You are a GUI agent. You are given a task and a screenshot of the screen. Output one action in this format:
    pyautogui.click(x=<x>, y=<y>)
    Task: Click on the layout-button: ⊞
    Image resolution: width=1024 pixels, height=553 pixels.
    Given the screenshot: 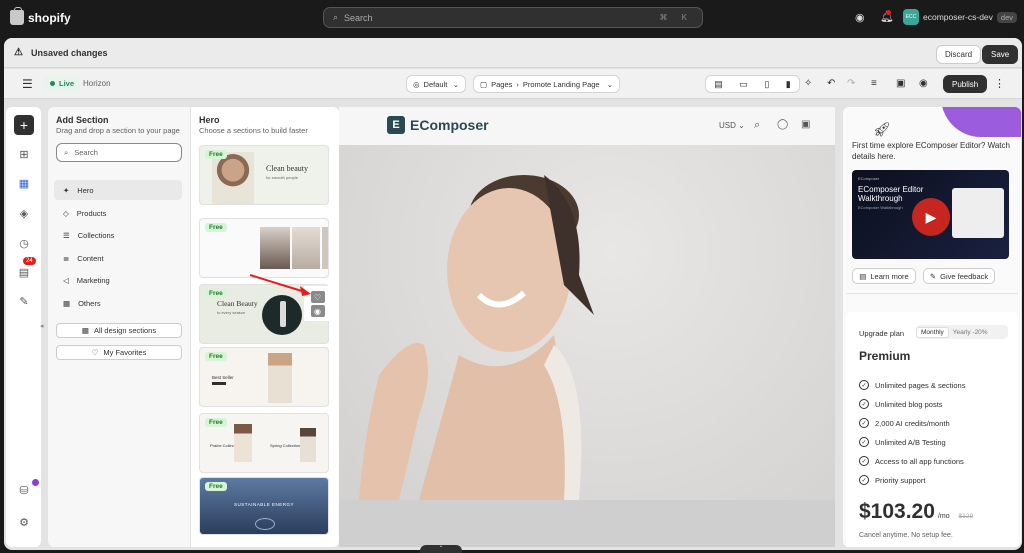 What is the action you would take?
    pyautogui.click(x=24, y=154)
    